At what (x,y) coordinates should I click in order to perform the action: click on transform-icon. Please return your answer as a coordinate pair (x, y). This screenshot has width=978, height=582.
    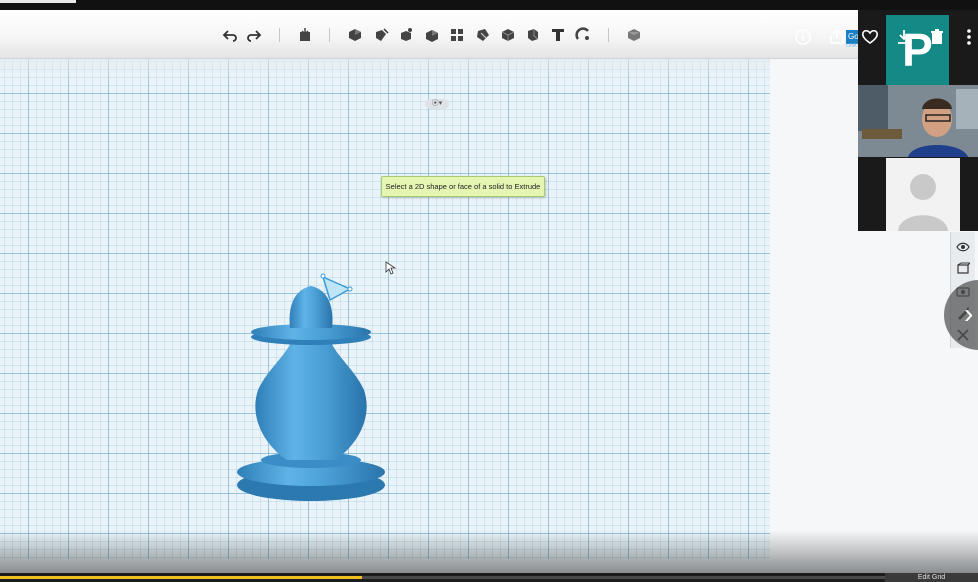
    Looking at the image, I should click on (406, 35).